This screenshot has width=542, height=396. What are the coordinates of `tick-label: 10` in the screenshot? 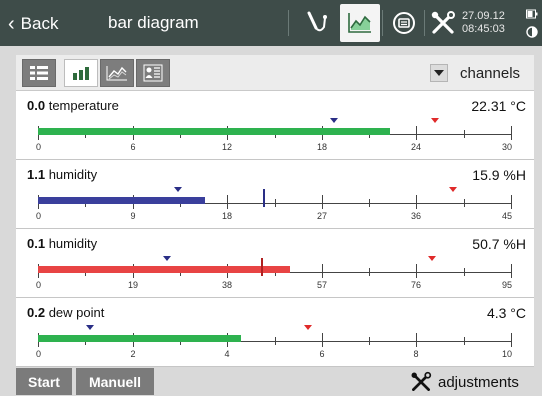 It's located at (507, 354).